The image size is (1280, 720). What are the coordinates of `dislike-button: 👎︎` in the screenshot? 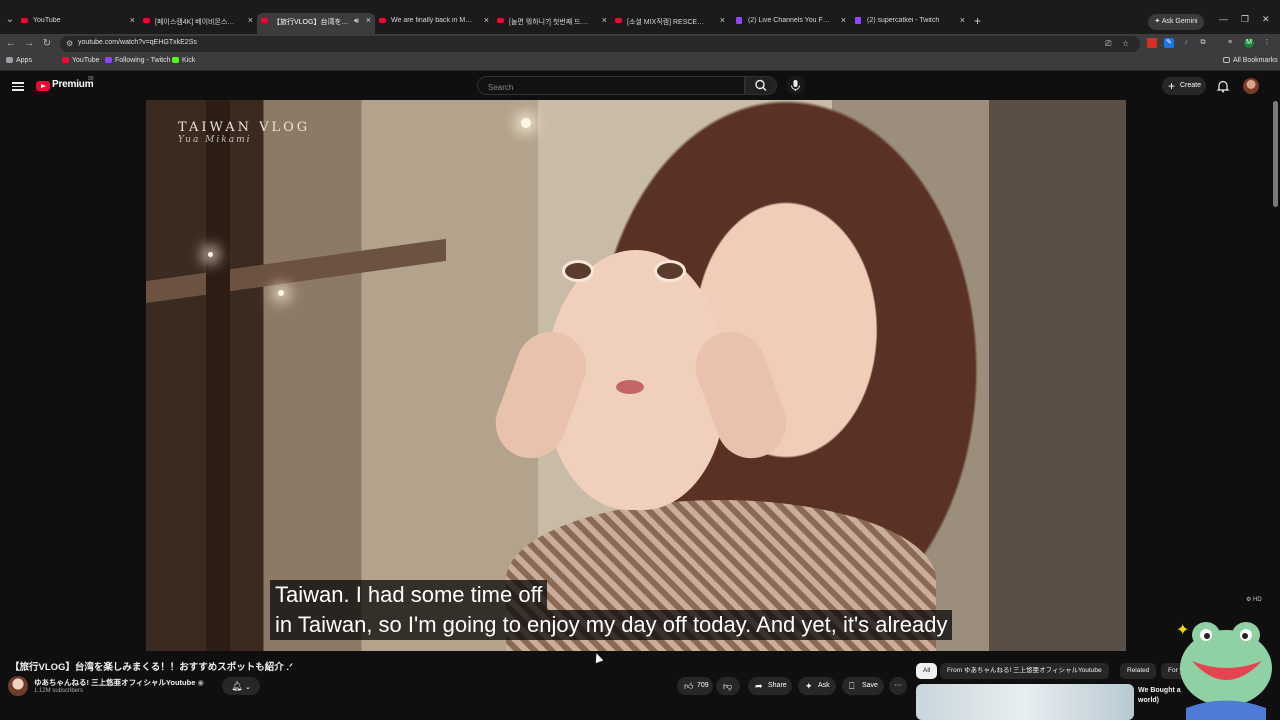 It's located at (728, 686).